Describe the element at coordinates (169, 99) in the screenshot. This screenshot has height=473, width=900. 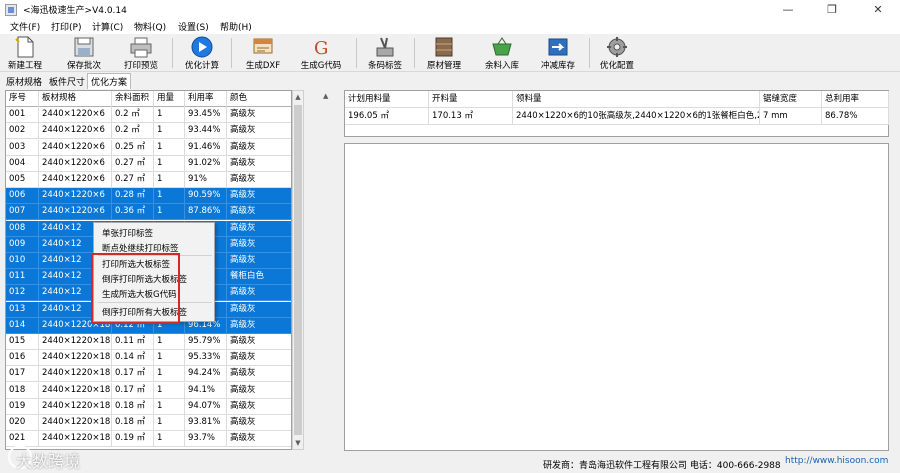
I see `column-header: 用量` at that location.